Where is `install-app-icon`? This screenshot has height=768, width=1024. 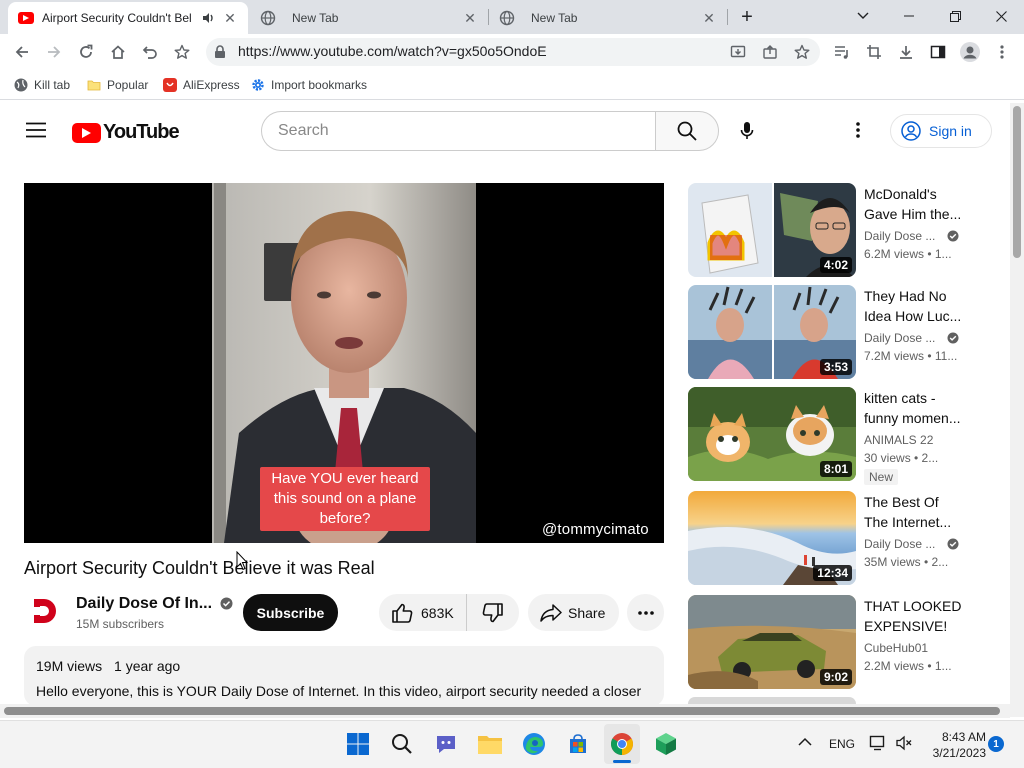 install-app-icon is located at coordinates (738, 52).